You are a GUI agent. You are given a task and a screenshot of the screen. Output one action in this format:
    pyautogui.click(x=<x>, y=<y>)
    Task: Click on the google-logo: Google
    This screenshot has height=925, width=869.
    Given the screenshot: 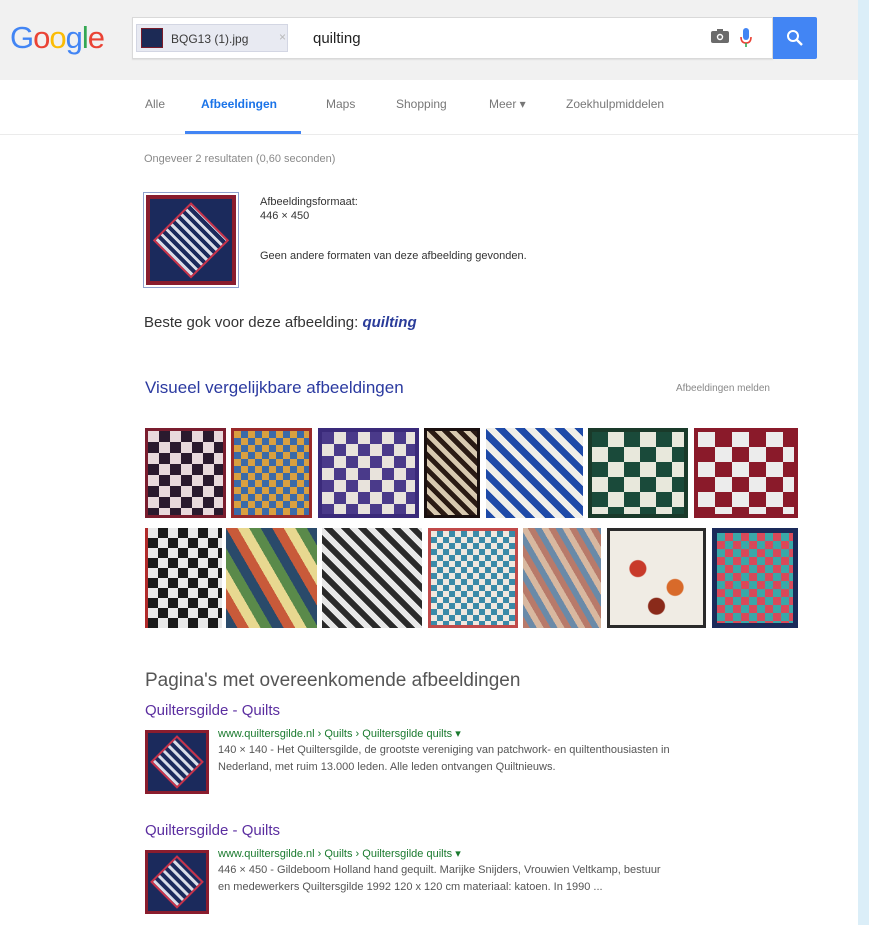 What is the action you would take?
    pyautogui.click(x=57, y=38)
    